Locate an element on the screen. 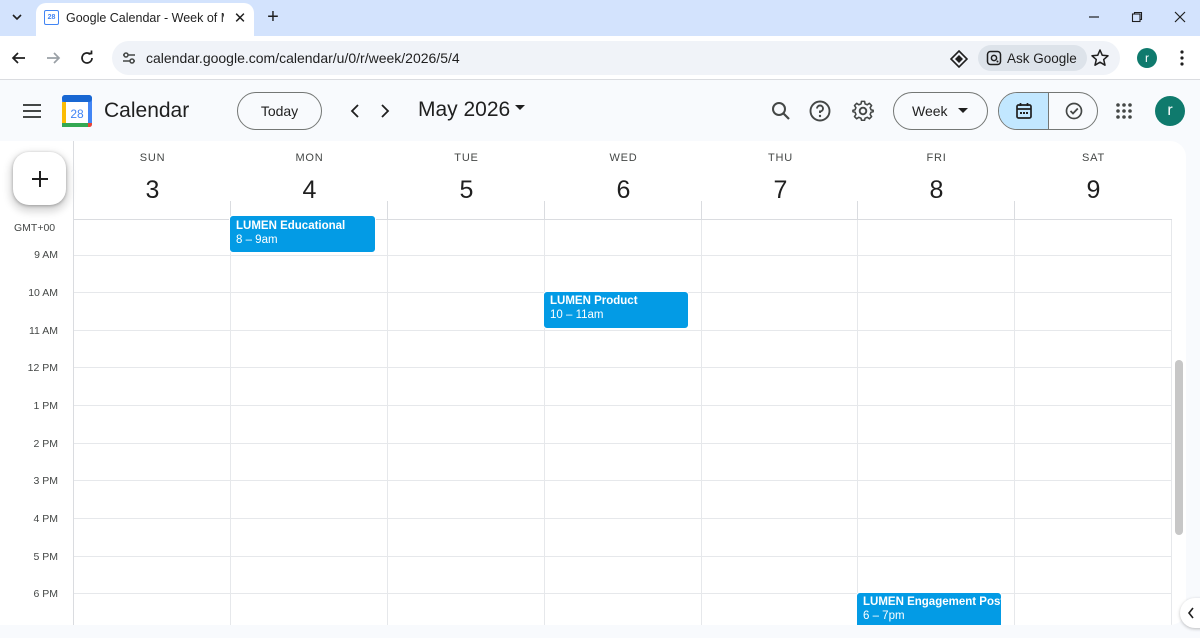 The image size is (1200, 638). restore-icon is located at coordinates (1137, 17).